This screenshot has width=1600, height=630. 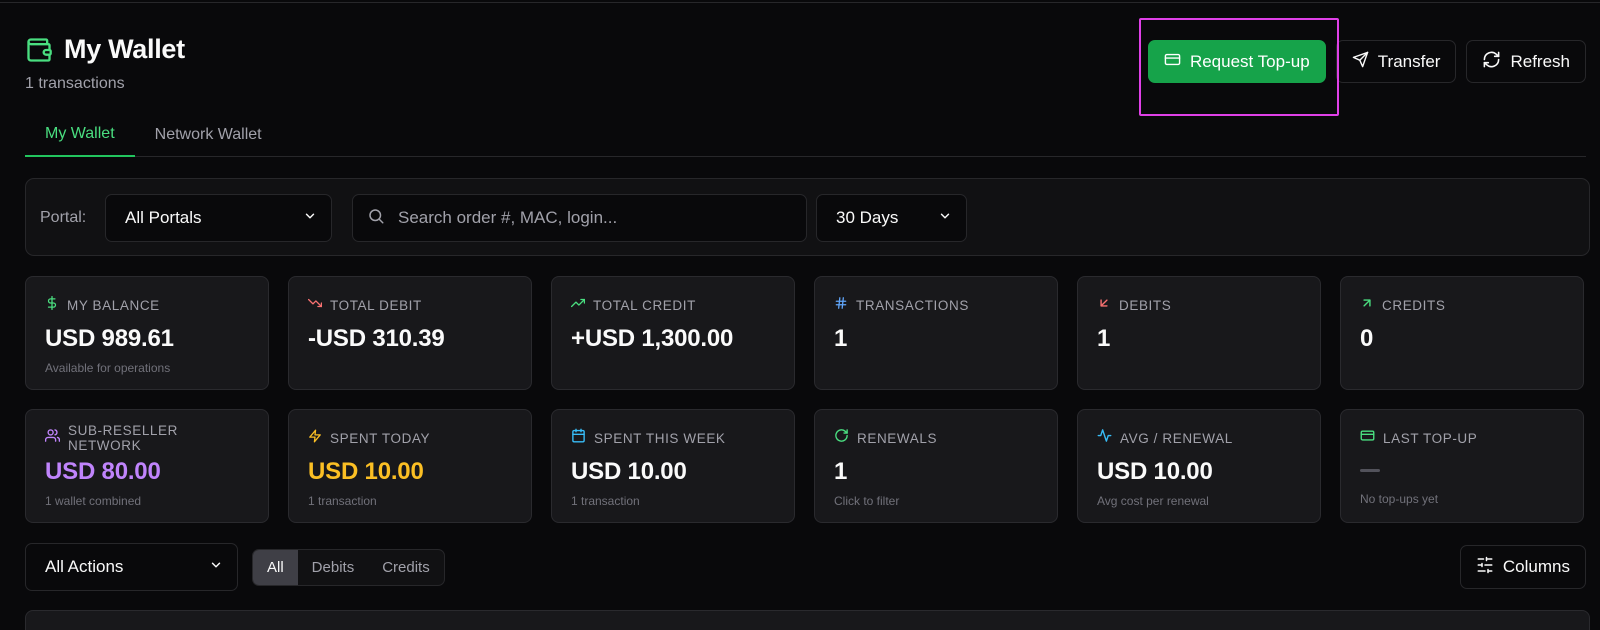 I want to click on portal-select-value: All Portals, so click(x=163, y=217).